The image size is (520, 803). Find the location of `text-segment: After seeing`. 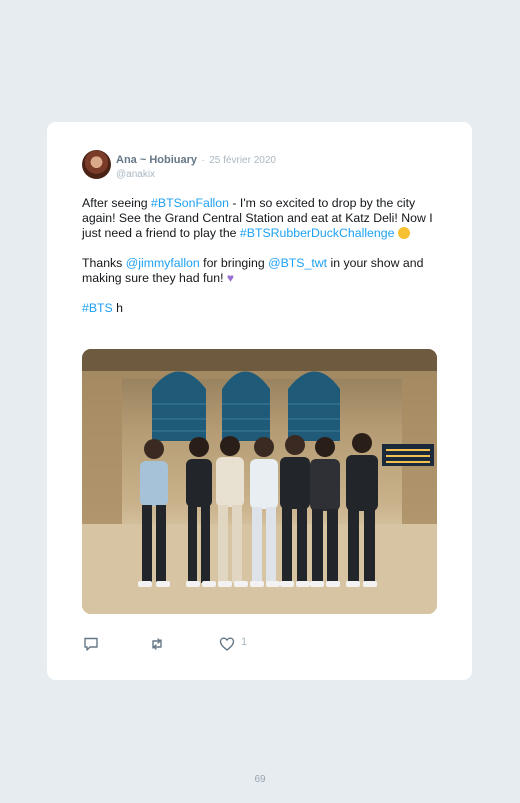

text-segment: After seeing is located at coordinates (117, 203).